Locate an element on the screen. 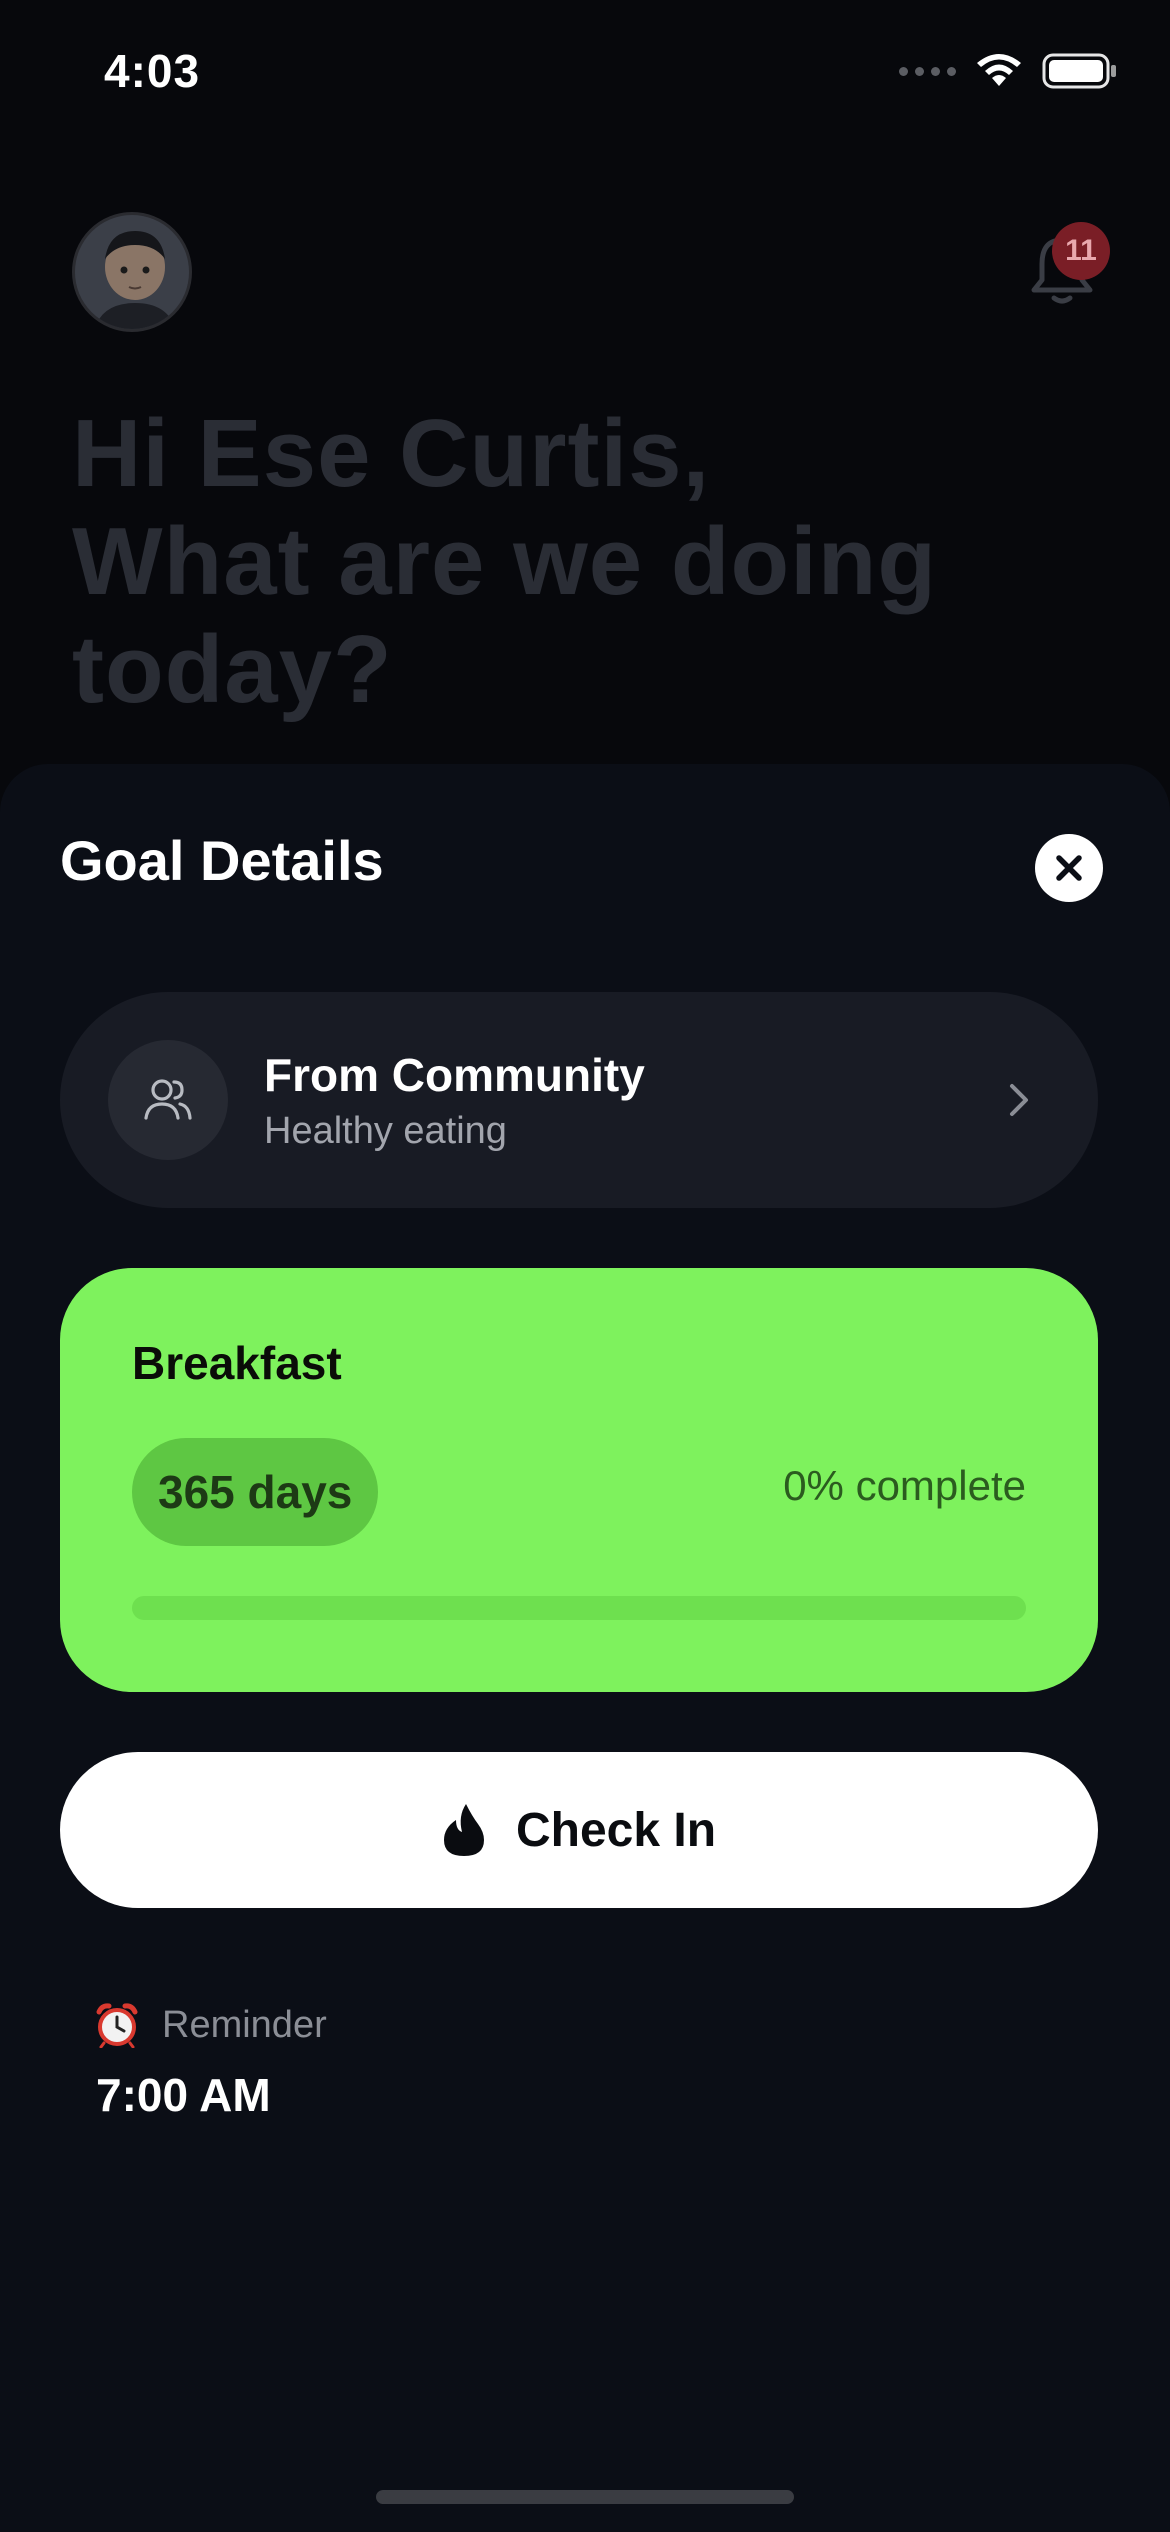 The image size is (1170, 2532). close-button is located at coordinates (1069, 868).